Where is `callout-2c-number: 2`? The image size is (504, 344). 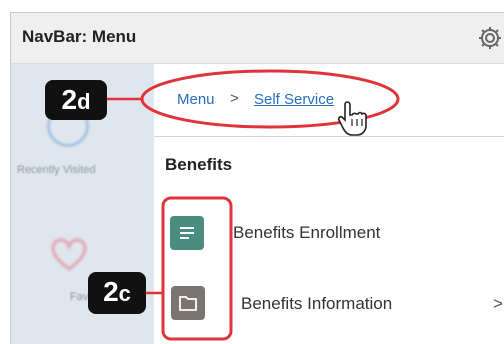 callout-2c-number: 2 is located at coordinates (111, 291).